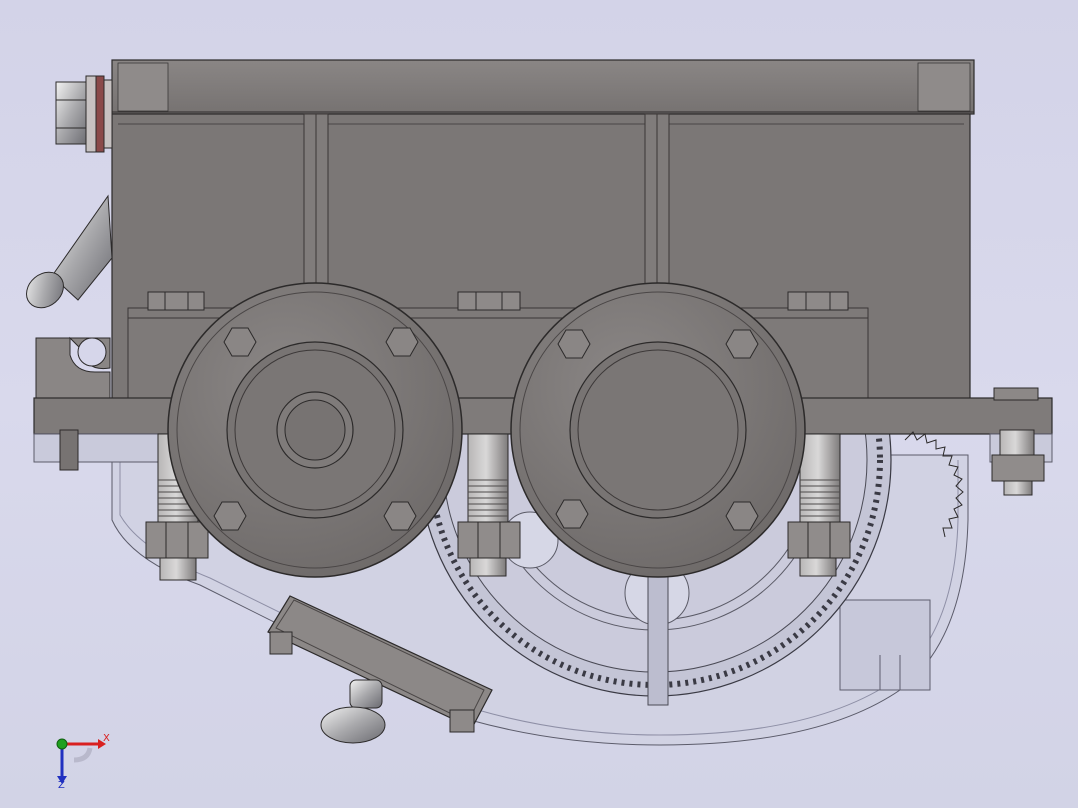 This screenshot has height=808, width=1078. What do you see at coordinates (98, 448) in the screenshot?
I see `flange-left-transparent` at bounding box center [98, 448].